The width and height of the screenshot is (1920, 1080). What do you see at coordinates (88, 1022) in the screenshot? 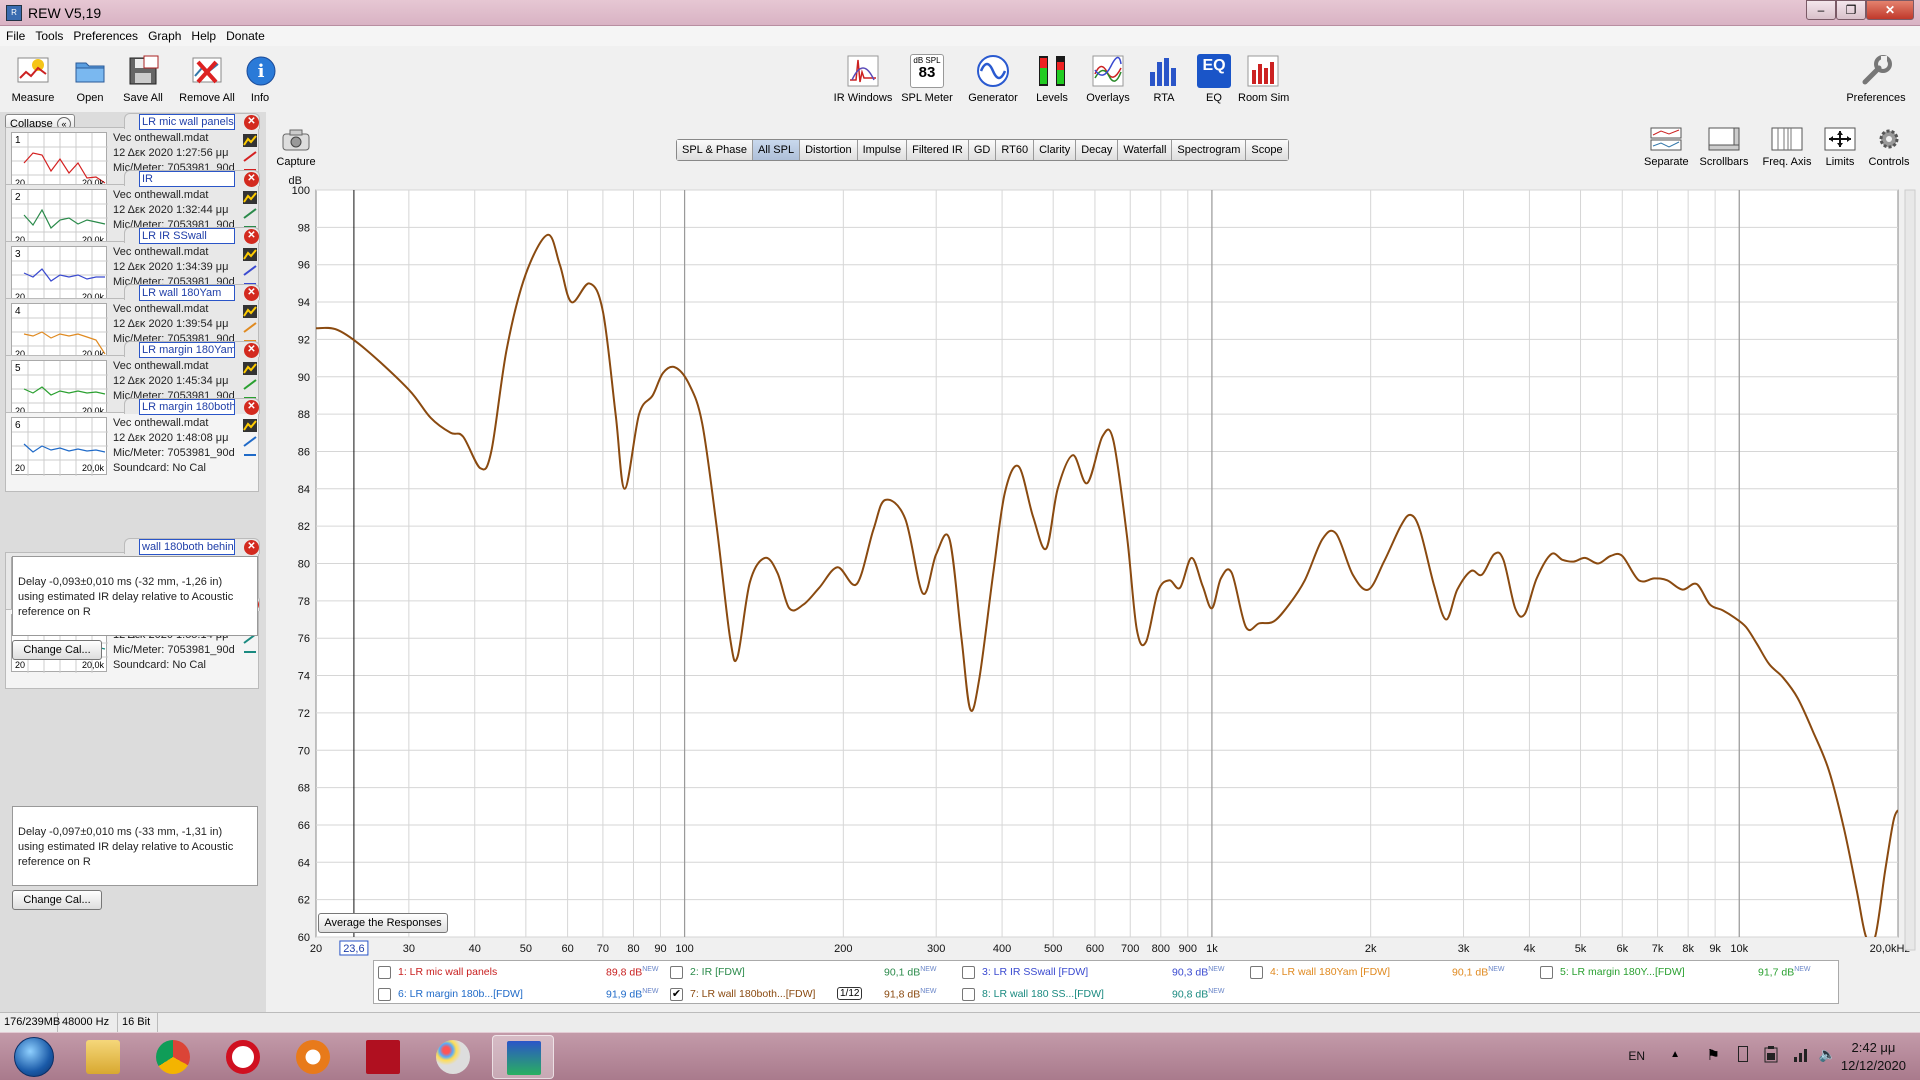
I see `sample-rate-status: 48000 Hz` at bounding box center [88, 1022].